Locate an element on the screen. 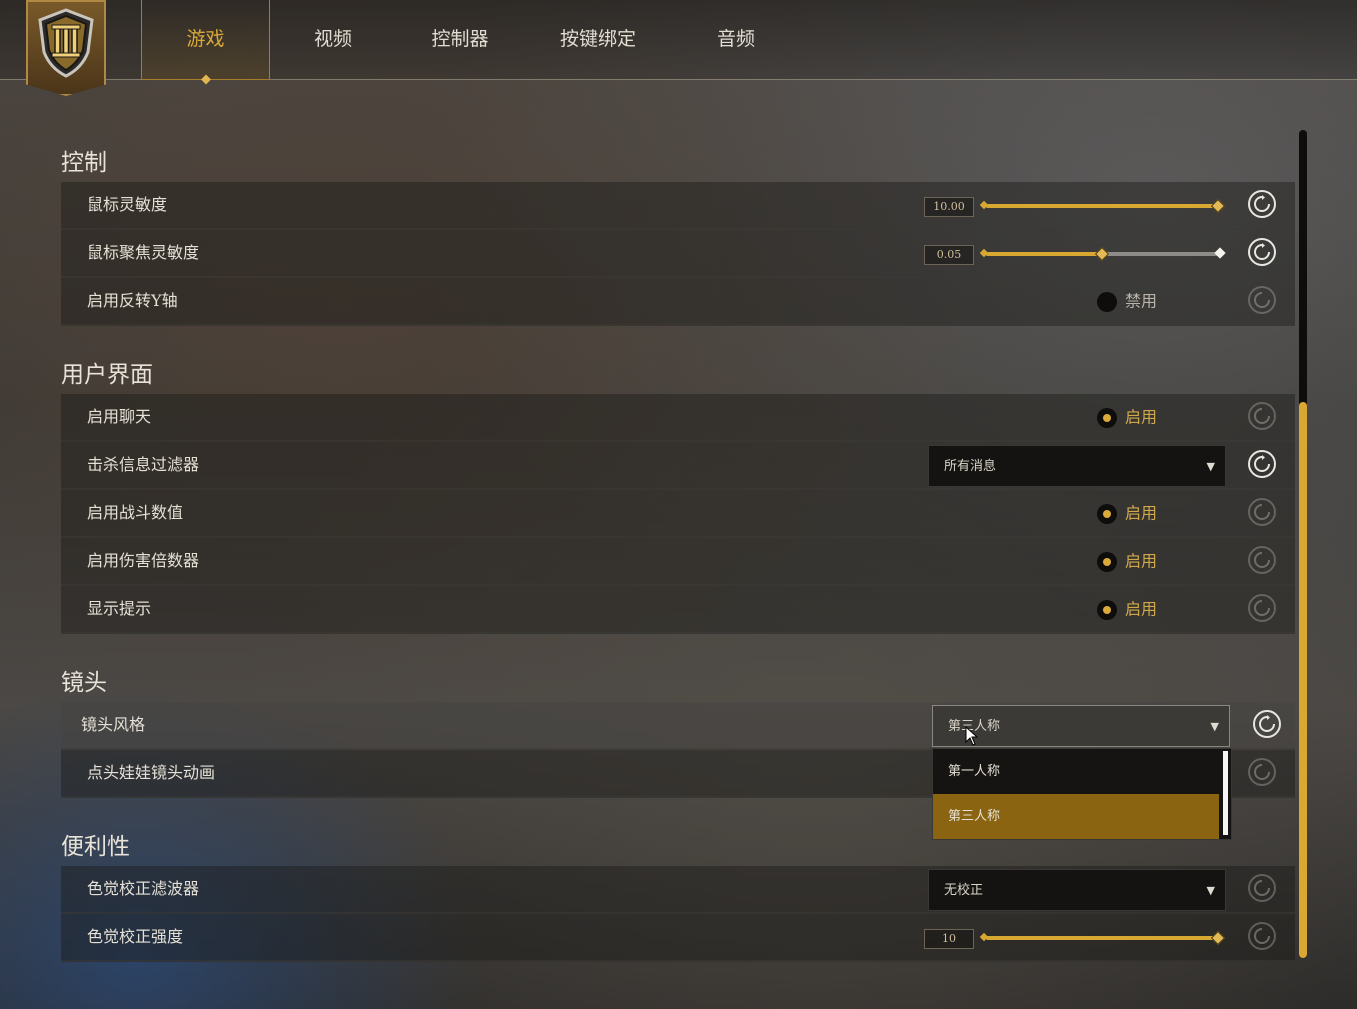  dropdown-option-first-person: 第一人称 is located at coordinates (1076, 771).